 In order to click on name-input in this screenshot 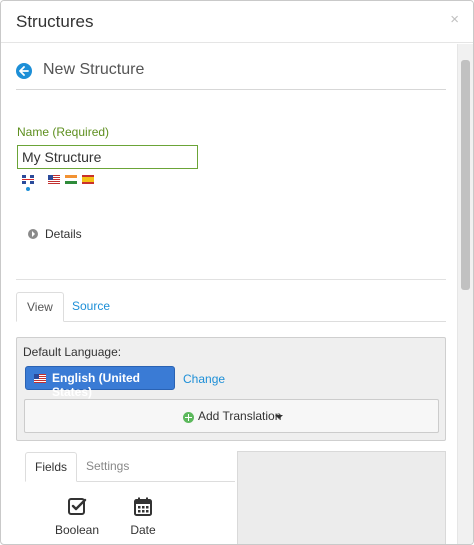, I will do `click(107, 157)`.